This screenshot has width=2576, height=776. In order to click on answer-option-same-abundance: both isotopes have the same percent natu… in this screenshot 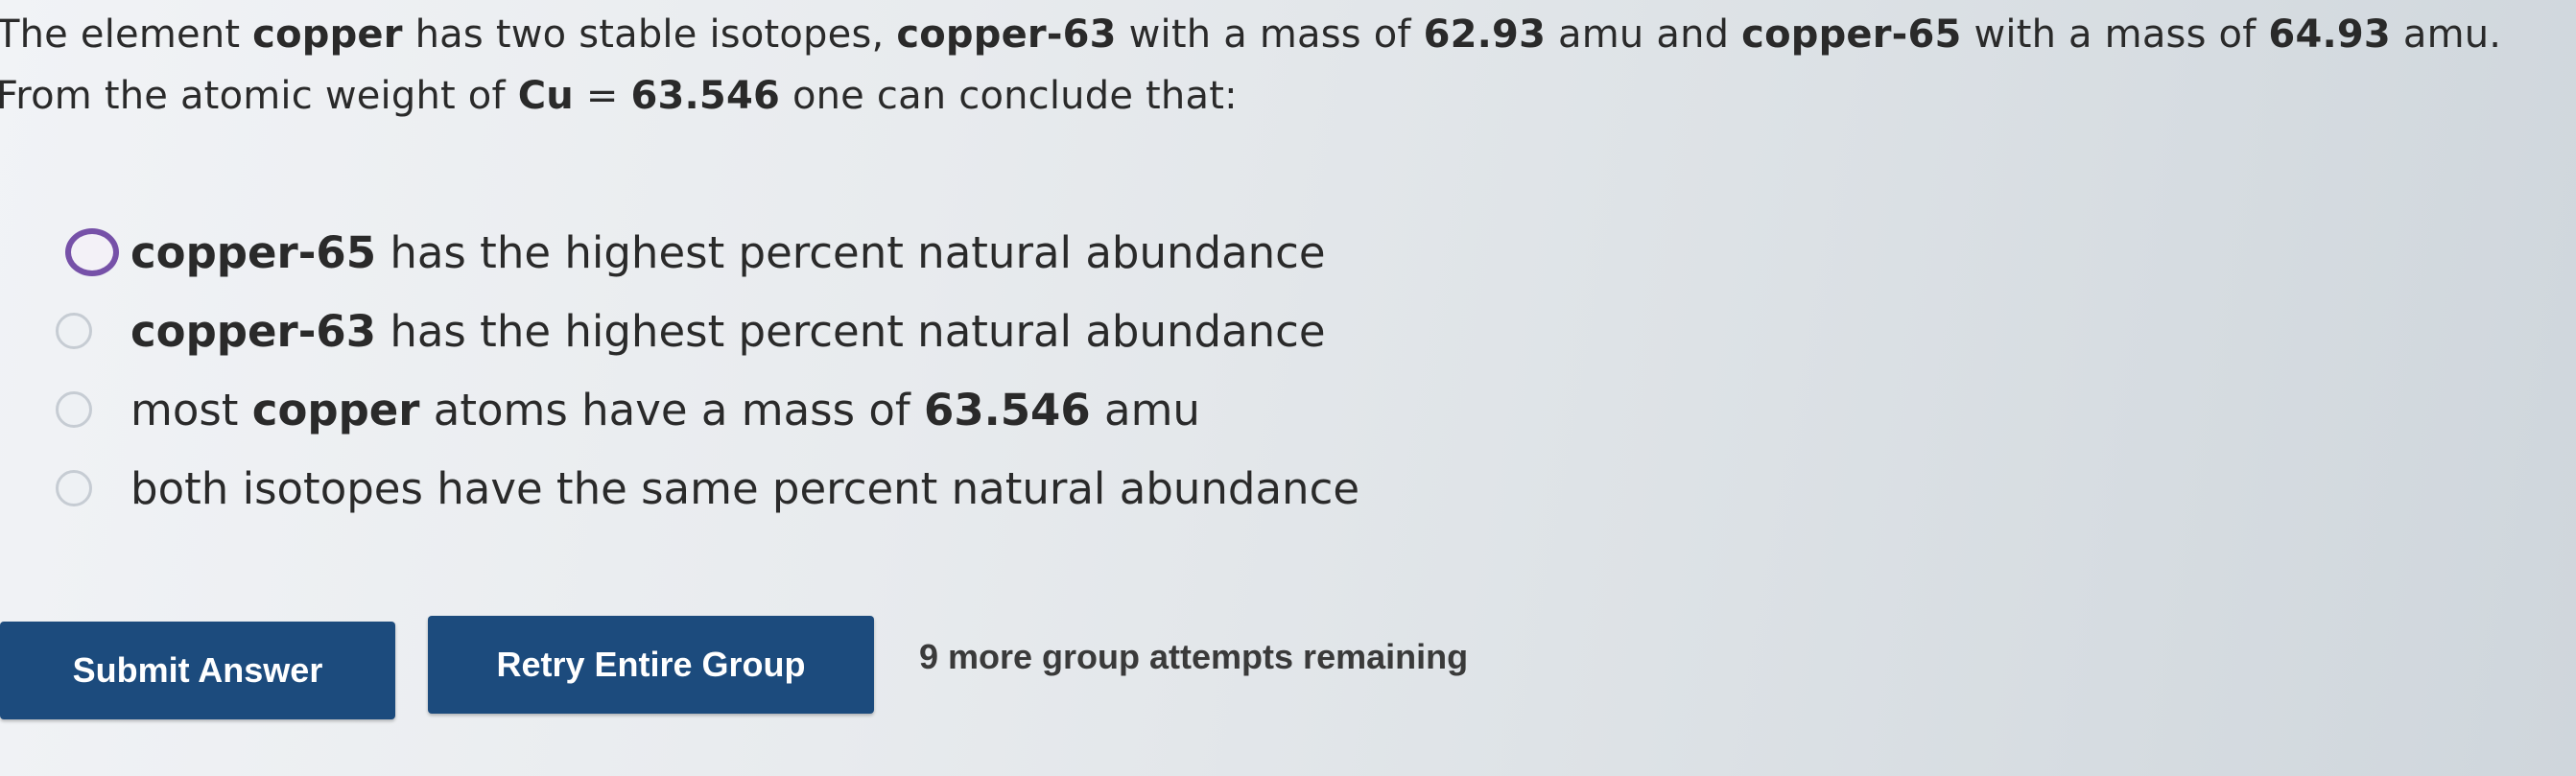, I will do `click(708, 488)`.